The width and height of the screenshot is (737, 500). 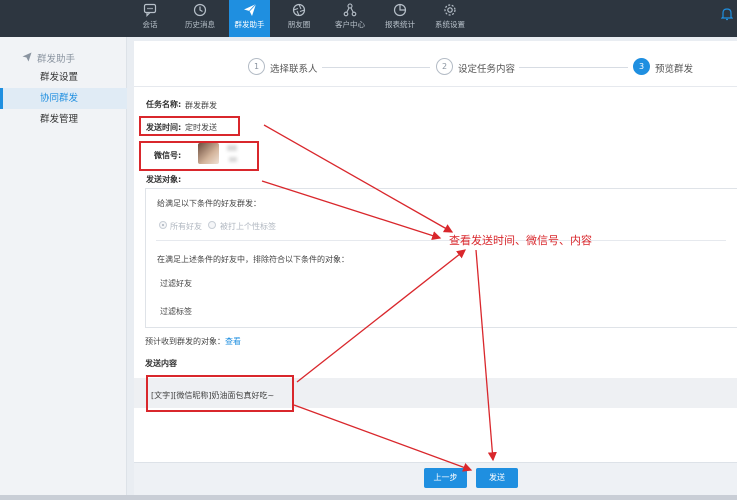 I want to click on annotation-text: 查看发送时间、微信号、内容, so click(x=520, y=240).